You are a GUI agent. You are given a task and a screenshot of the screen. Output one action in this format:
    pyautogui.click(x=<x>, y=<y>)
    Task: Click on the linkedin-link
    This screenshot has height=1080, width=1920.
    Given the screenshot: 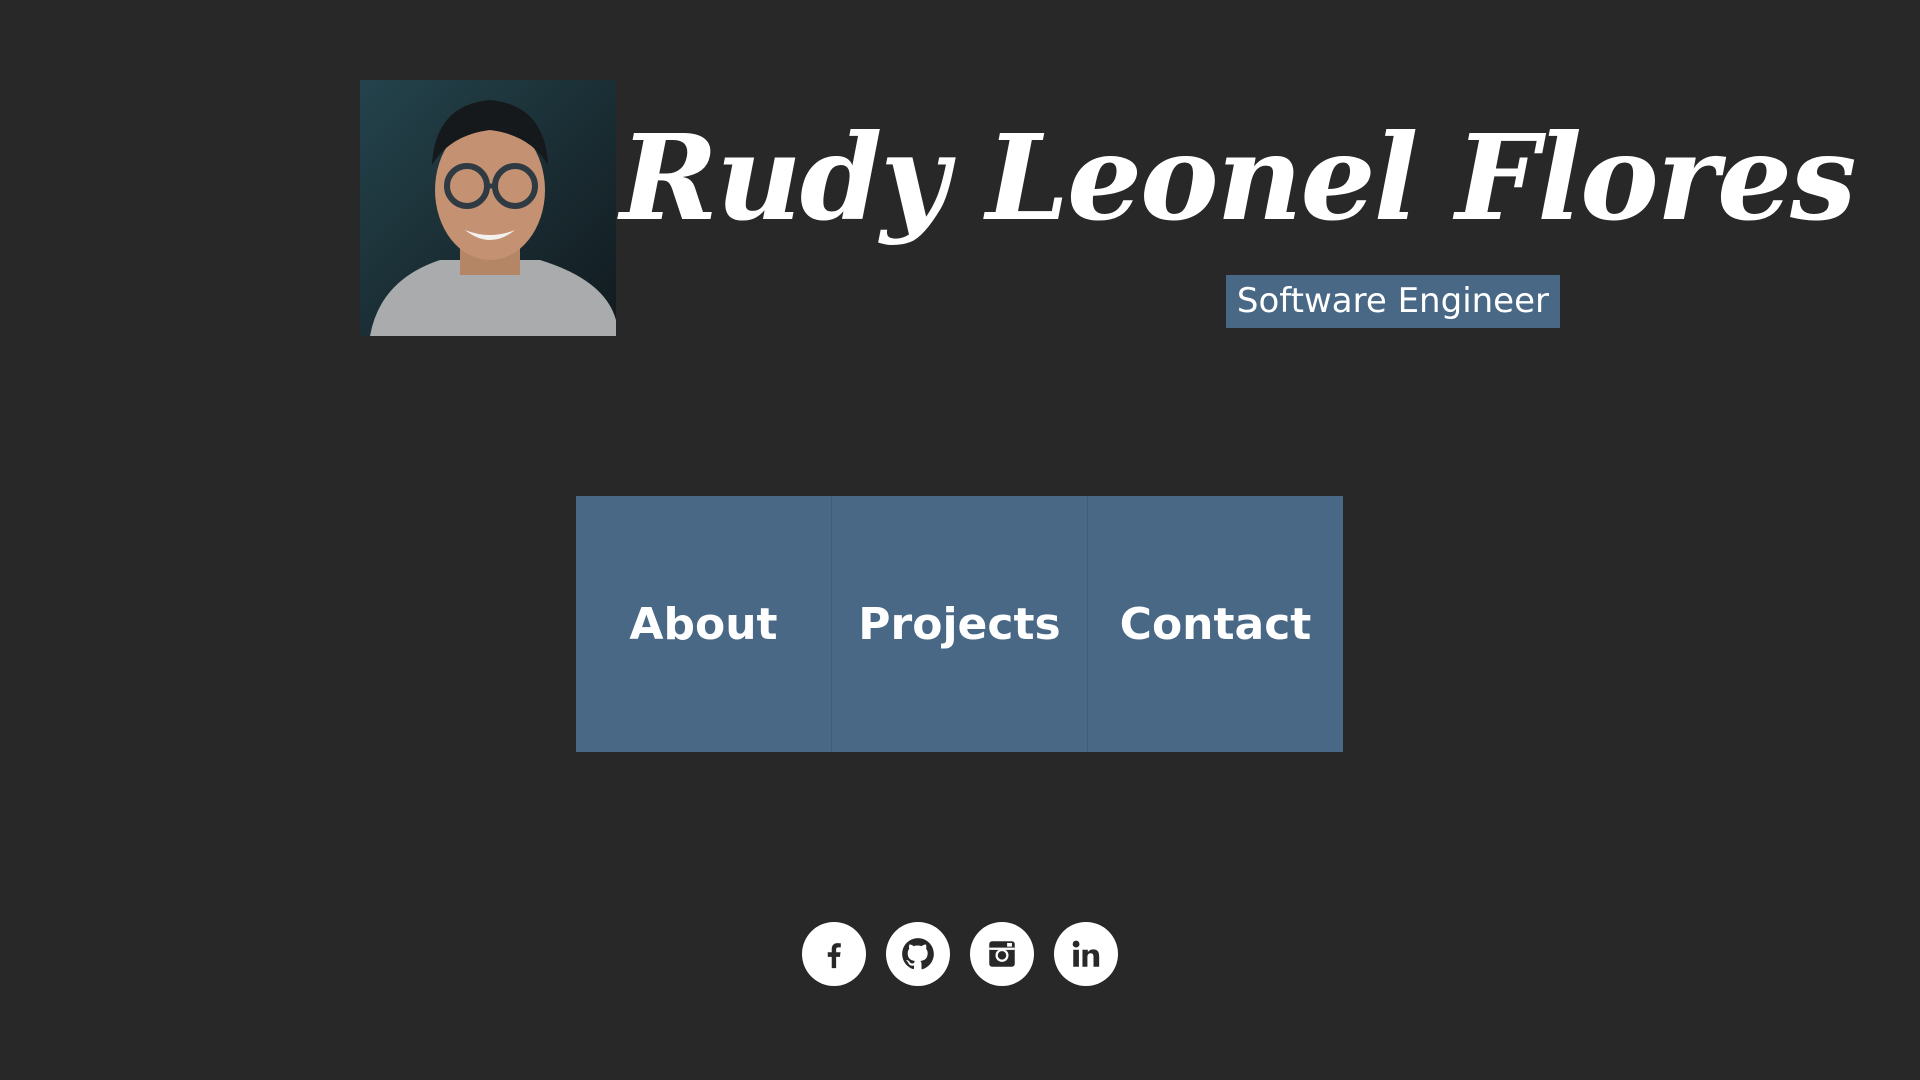 What is the action you would take?
    pyautogui.click(x=1086, y=954)
    